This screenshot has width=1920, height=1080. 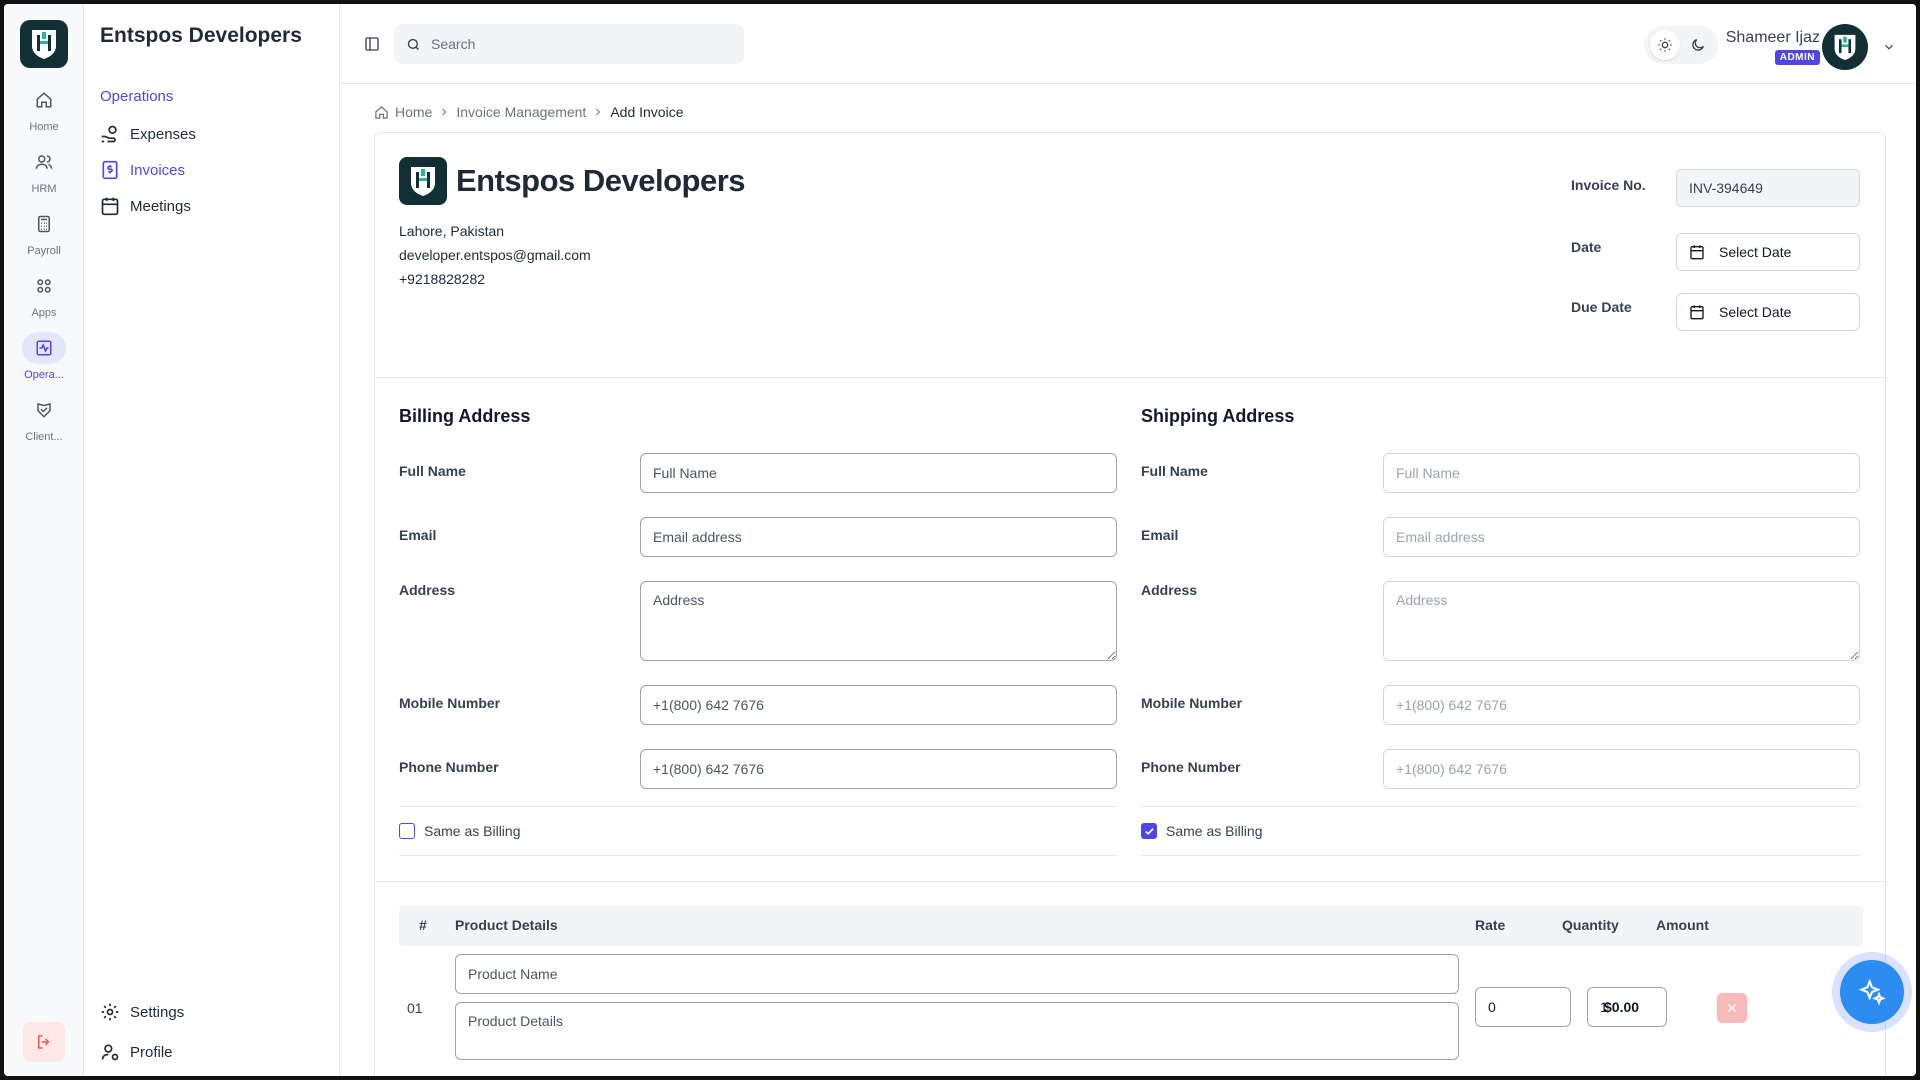 What do you see at coordinates (1131, 926) in the screenshot?
I see `products-table-header: # Product Details Rate Quantity Amount` at bounding box center [1131, 926].